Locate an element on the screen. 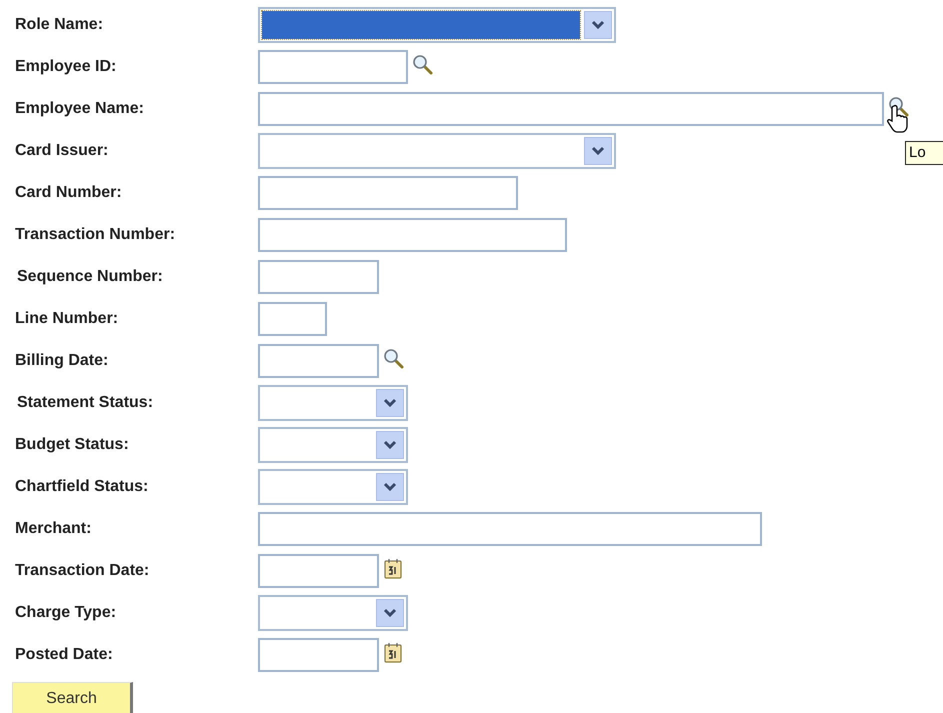 The height and width of the screenshot is (713, 943). field-label: Card Number: is located at coordinates (68, 193).